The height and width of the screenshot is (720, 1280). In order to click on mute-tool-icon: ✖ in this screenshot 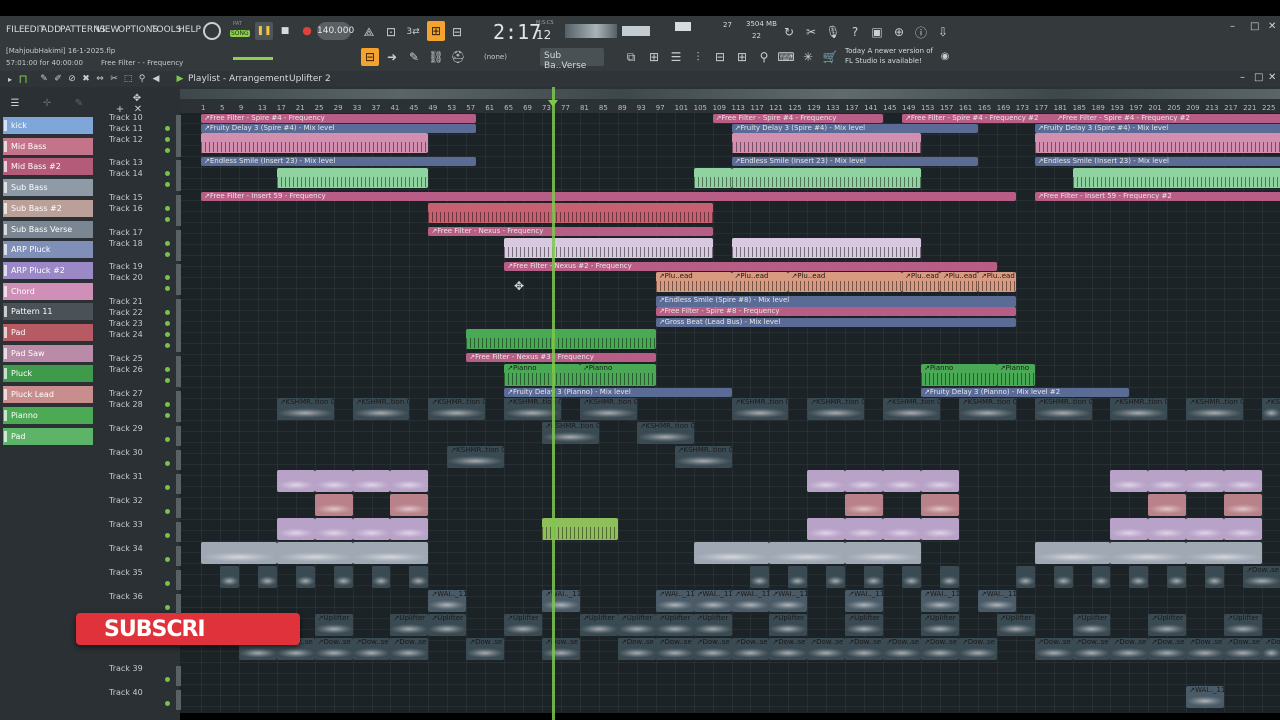, I will do `click(86, 79)`.